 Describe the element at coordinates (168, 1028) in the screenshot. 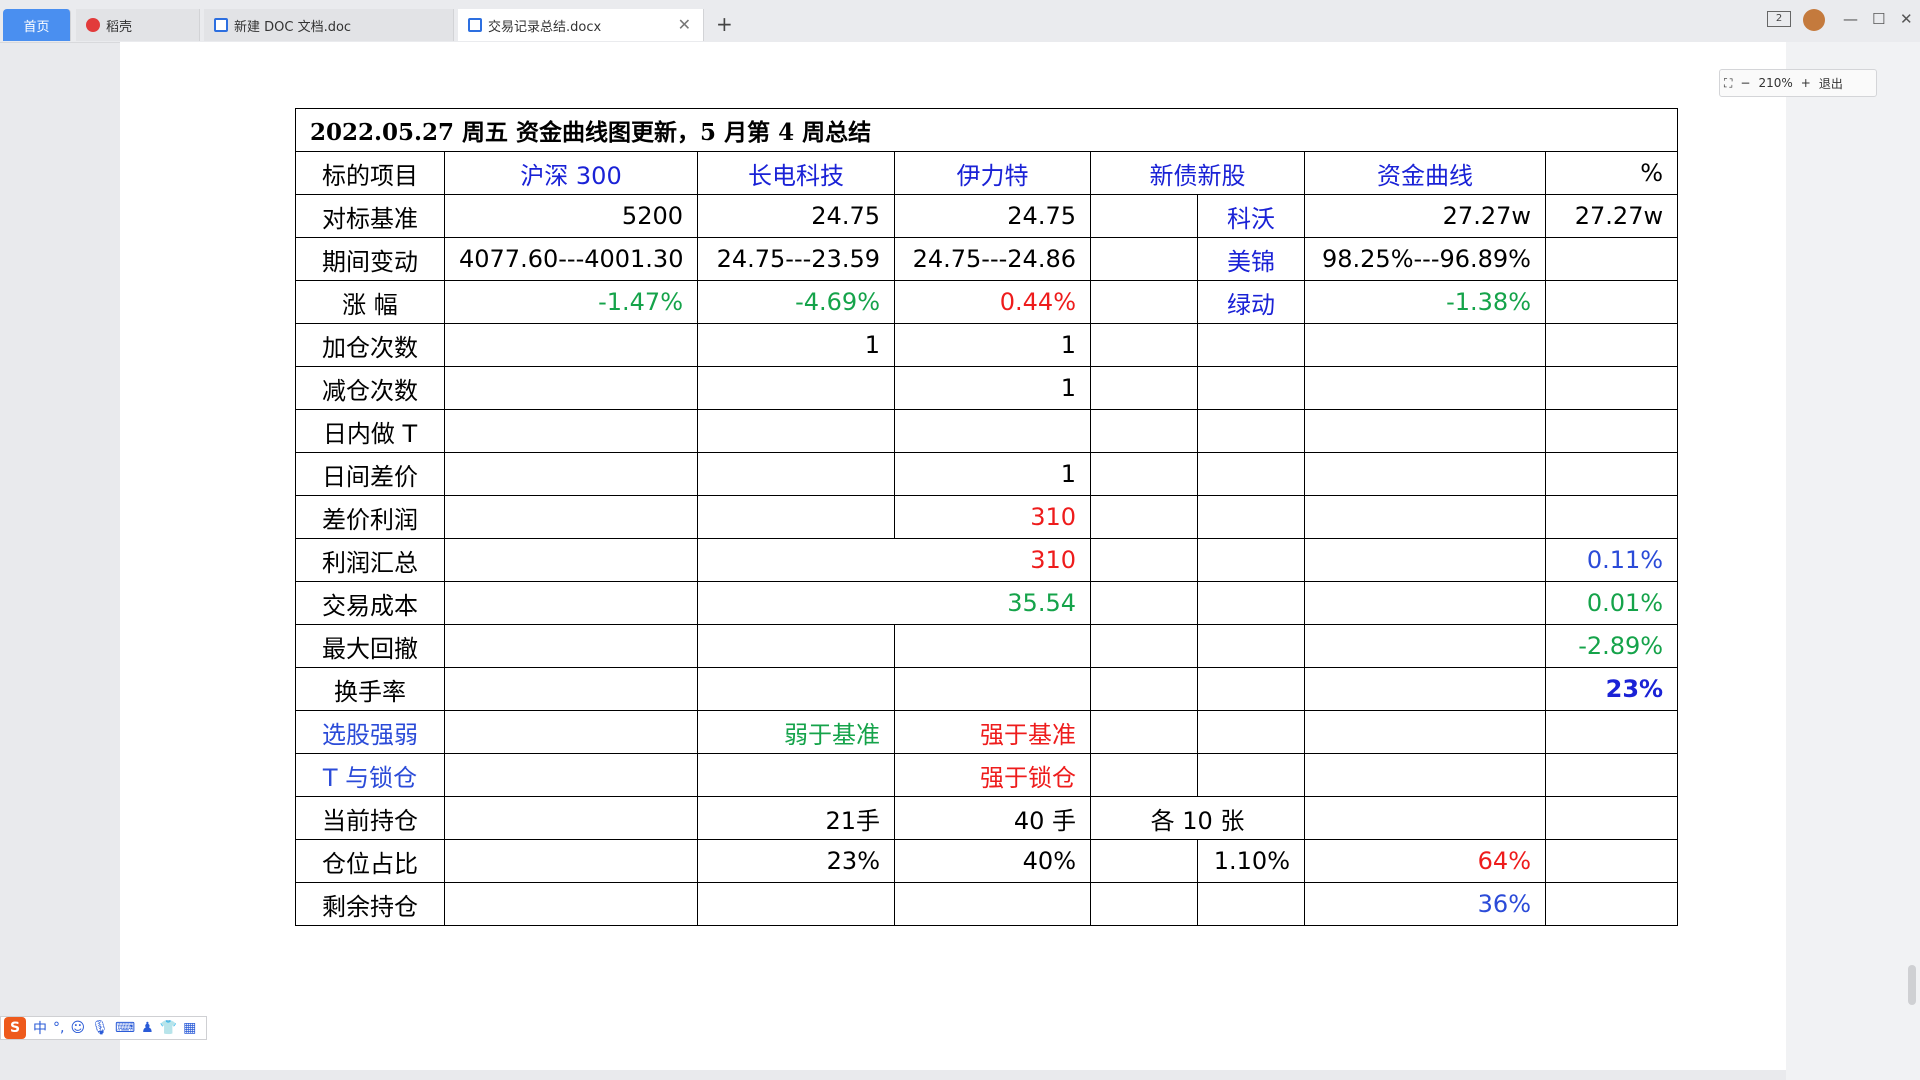

I see `skin-icon: 👕` at that location.